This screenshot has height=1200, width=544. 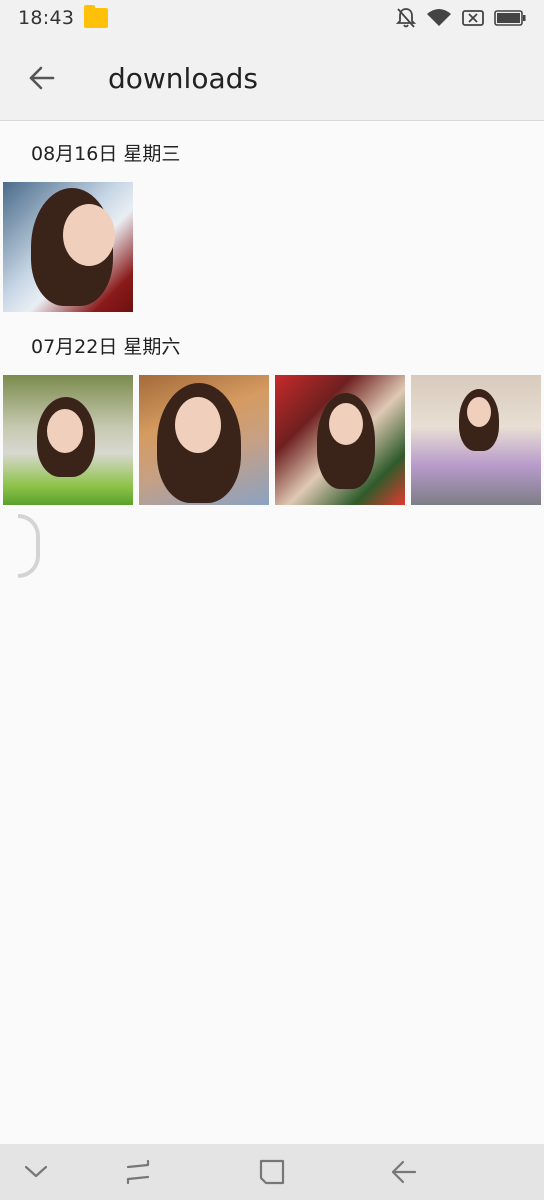 I want to click on wifi-icon, so click(x=439, y=18).